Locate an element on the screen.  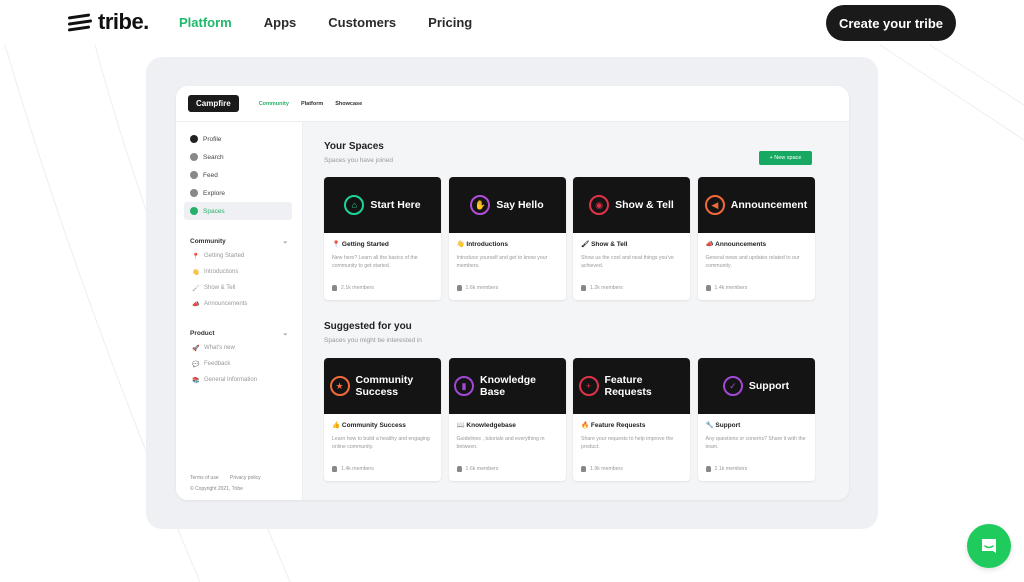
sidebar-subitem: 📍 Getting Started is located at coordinates (239, 256).